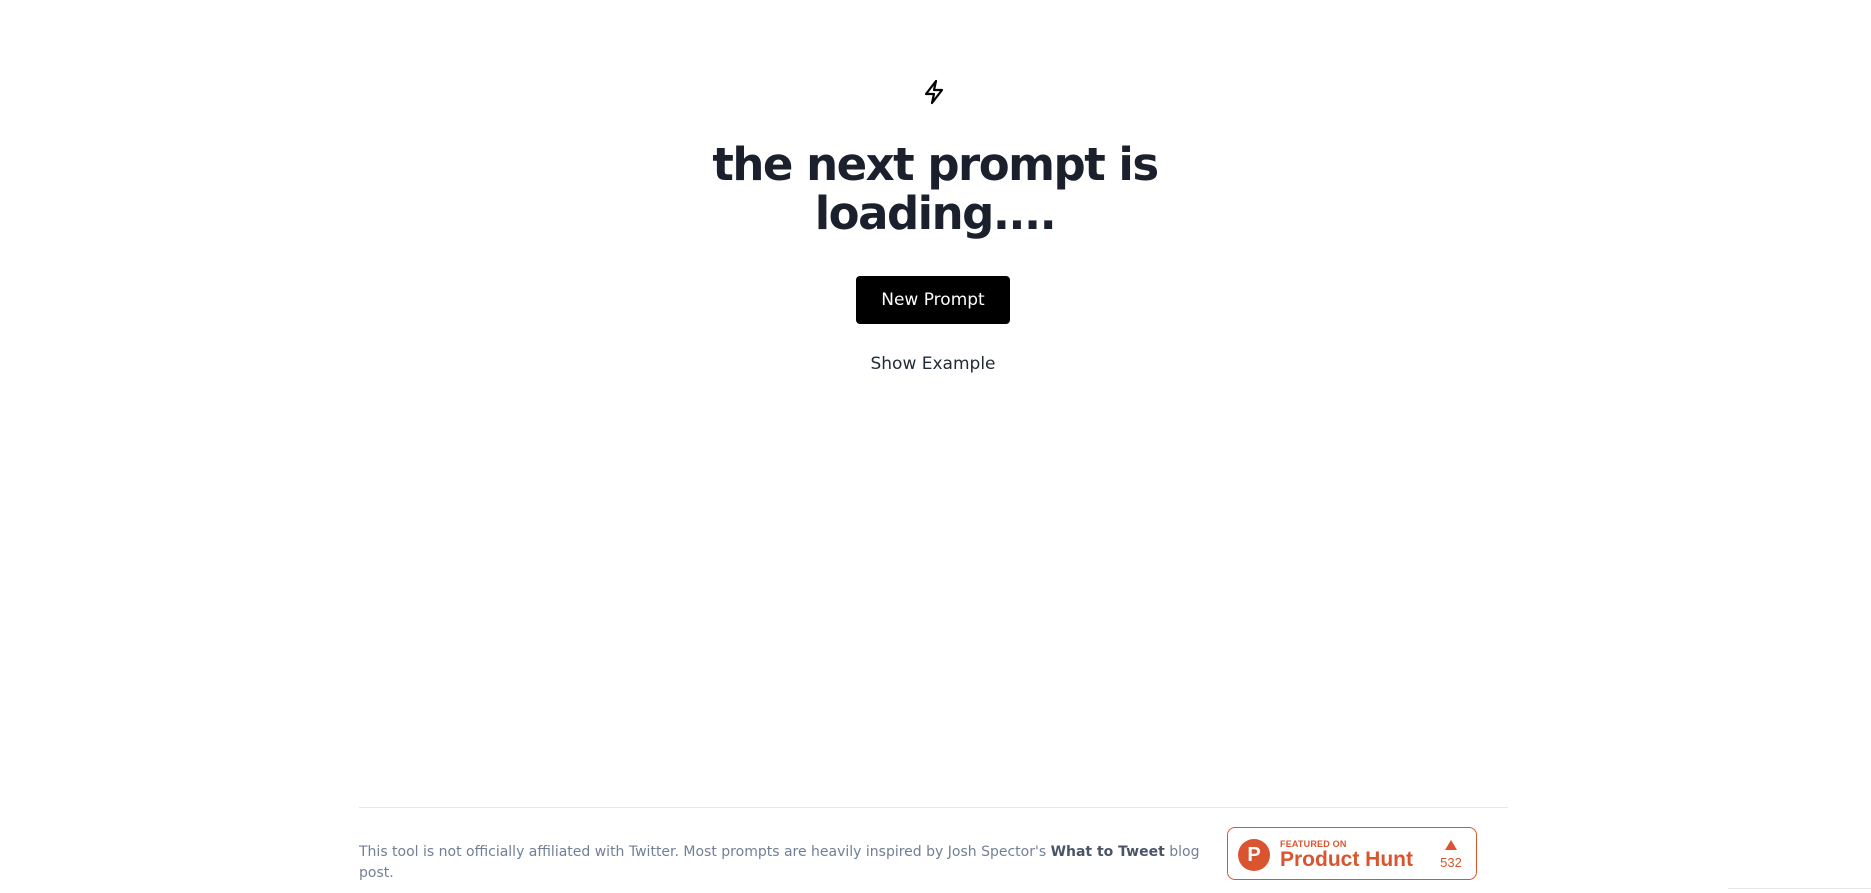  Describe the element at coordinates (934, 92) in the screenshot. I see `bolt-icon` at that location.